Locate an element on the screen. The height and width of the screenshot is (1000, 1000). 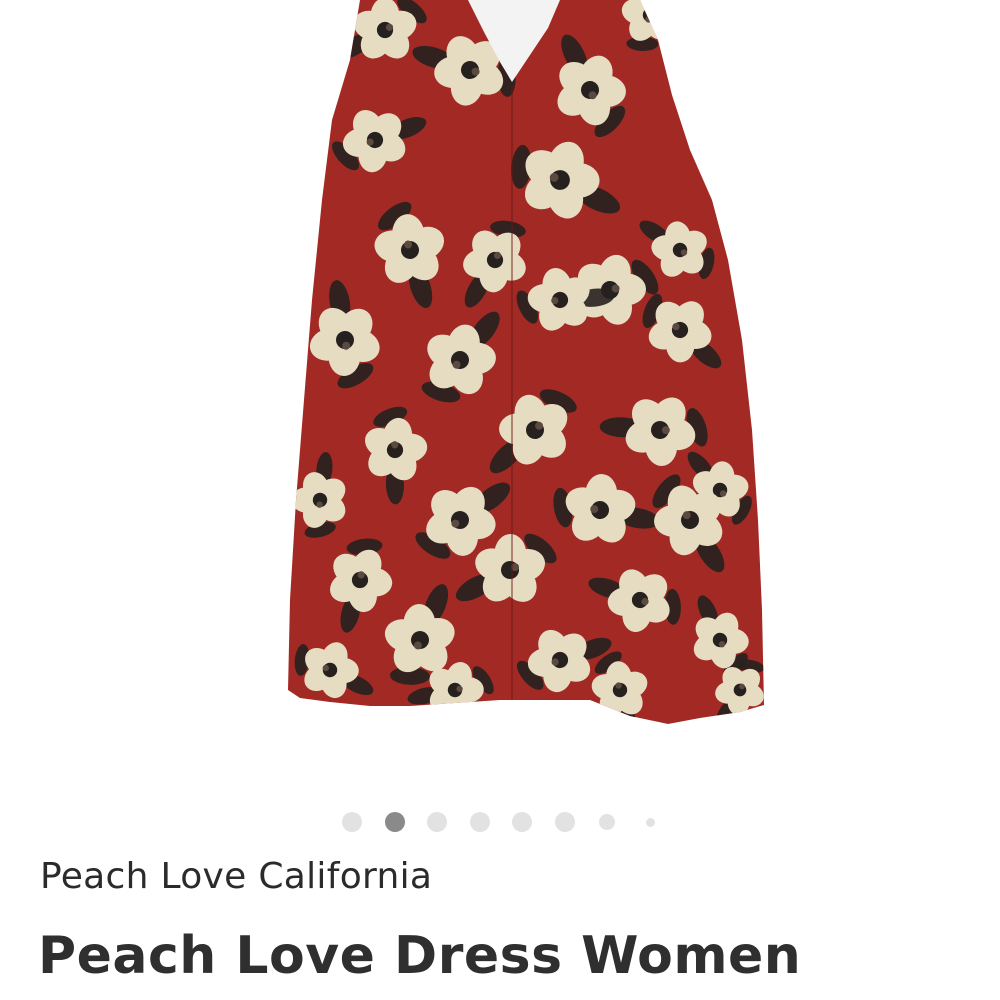
brand-name: Peach Love California is located at coordinates (236, 876).